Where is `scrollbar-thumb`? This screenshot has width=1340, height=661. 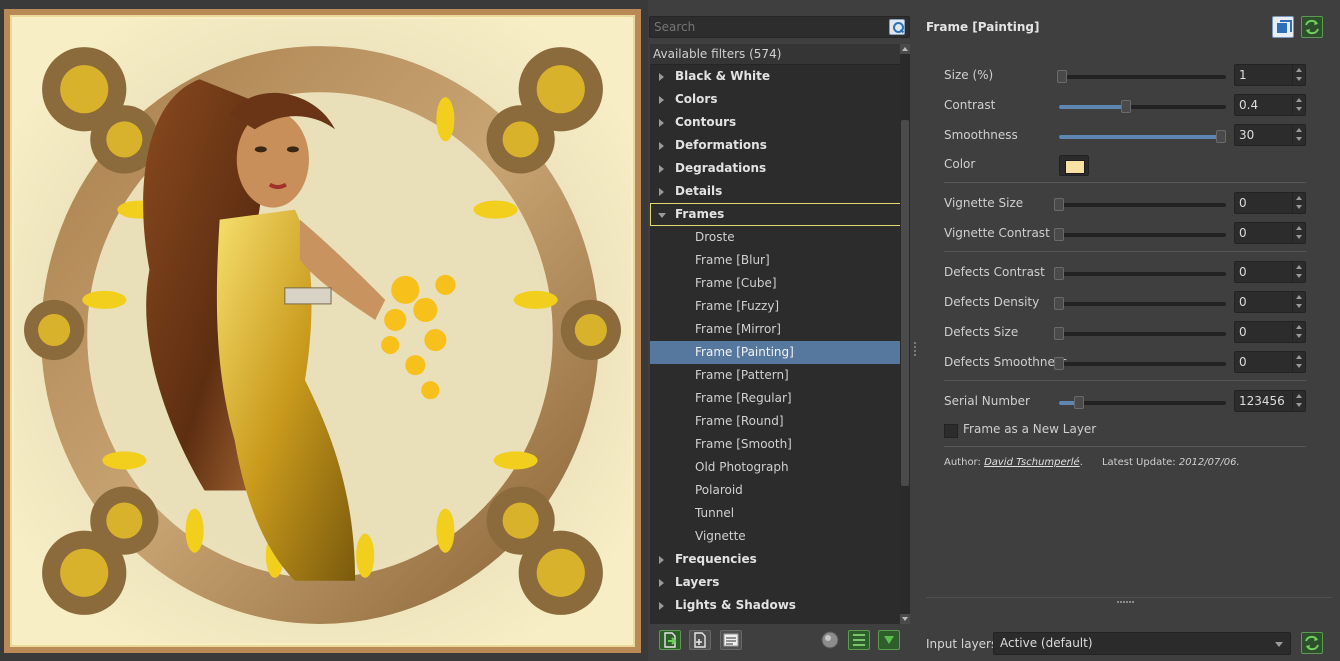 scrollbar-thumb is located at coordinates (905, 303).